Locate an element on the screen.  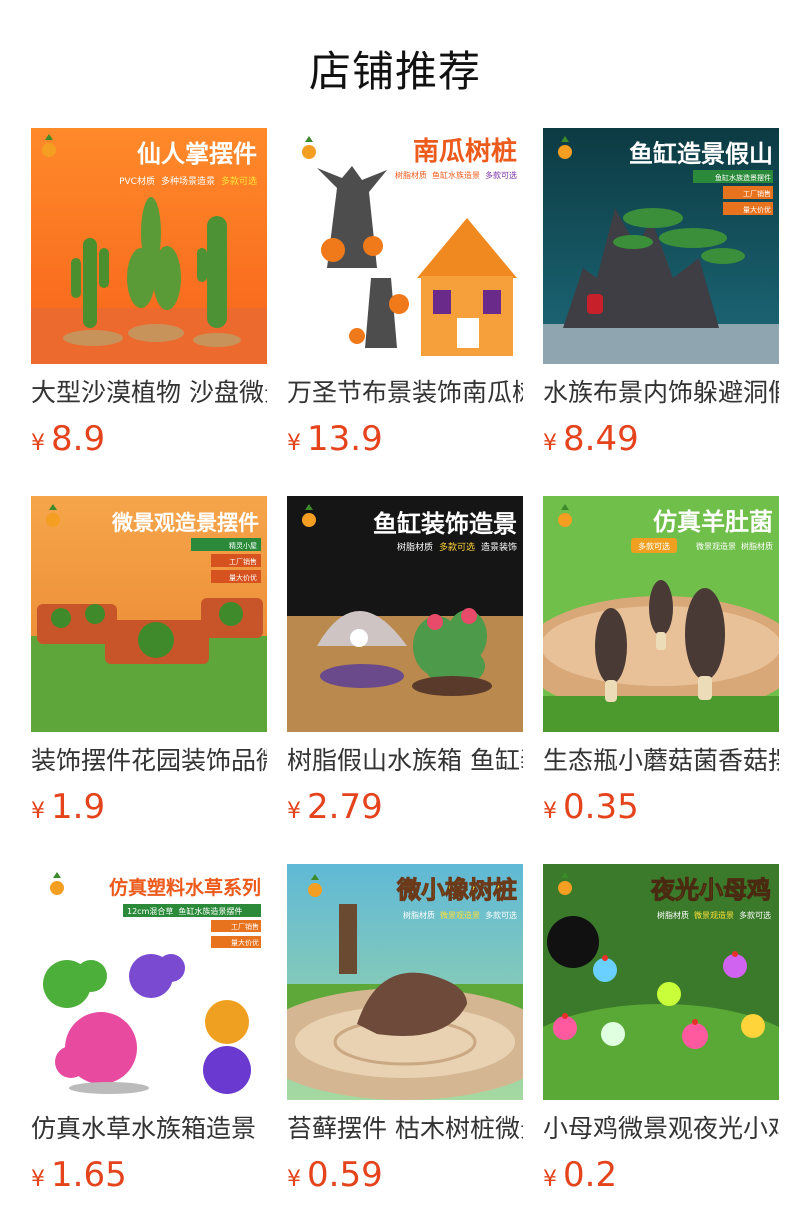
product-name: 装饰摆件花园装饰品微景观 is located at coordinates (149, 761).